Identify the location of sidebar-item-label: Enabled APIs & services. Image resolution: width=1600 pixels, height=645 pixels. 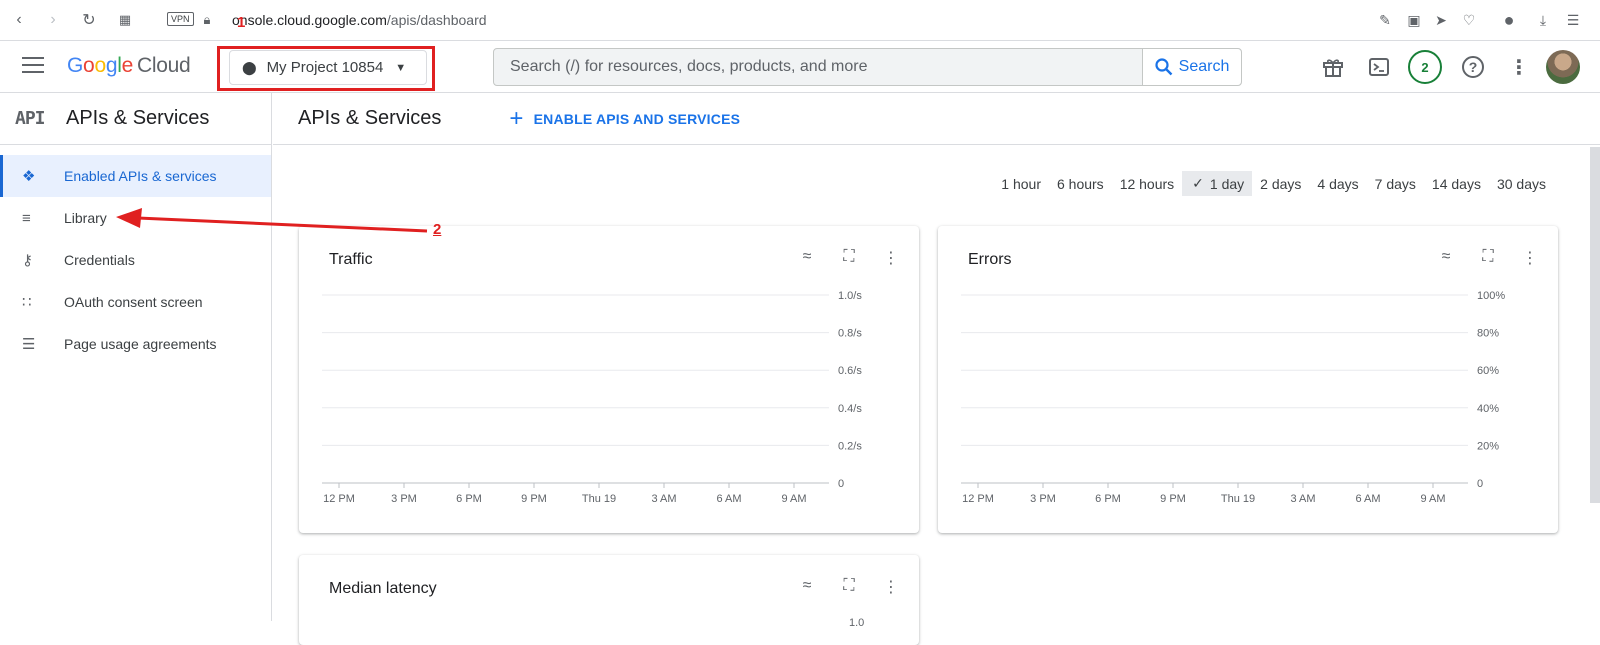
(140, 176).